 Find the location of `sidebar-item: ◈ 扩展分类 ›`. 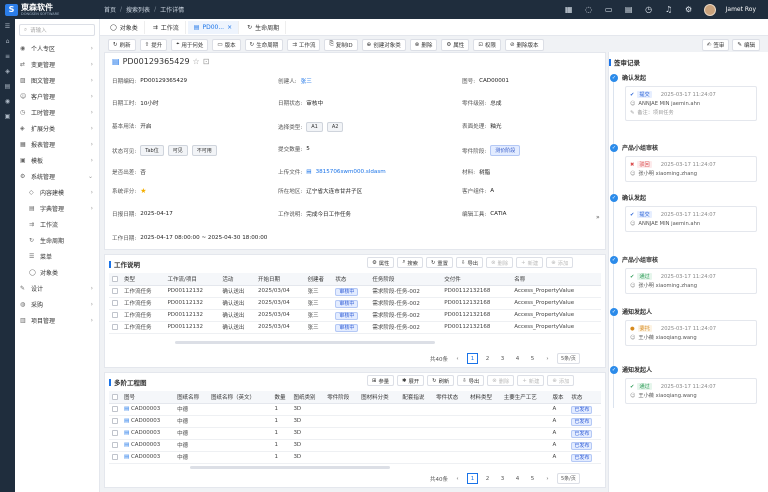

sidebar-item: ◈ 扩展分类 › is located at coordinates (57, 128).